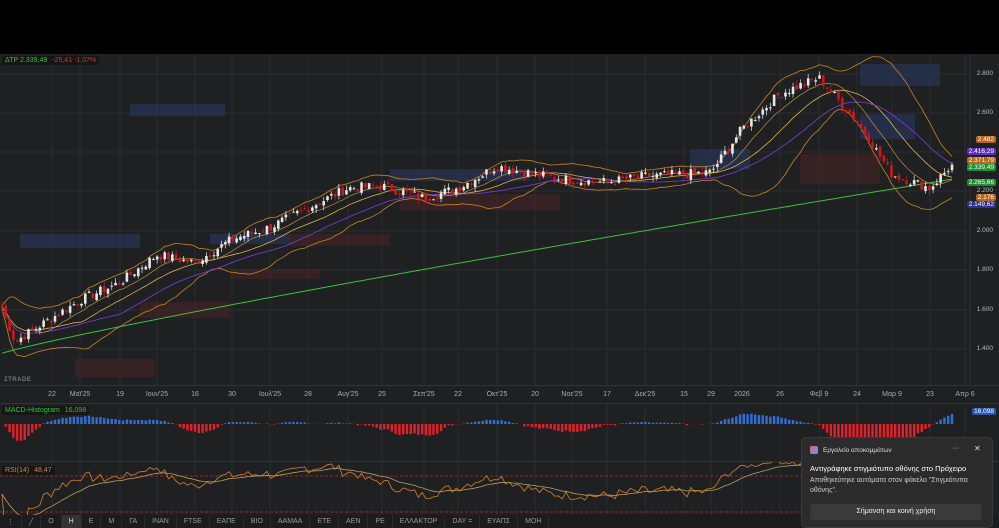 The width and height of the screenshot is (999, 528). What do you see at coordinates (984, 348) in the screenshot?
I see `price-axis-label: 1.400` at bounding box center [984, 348].